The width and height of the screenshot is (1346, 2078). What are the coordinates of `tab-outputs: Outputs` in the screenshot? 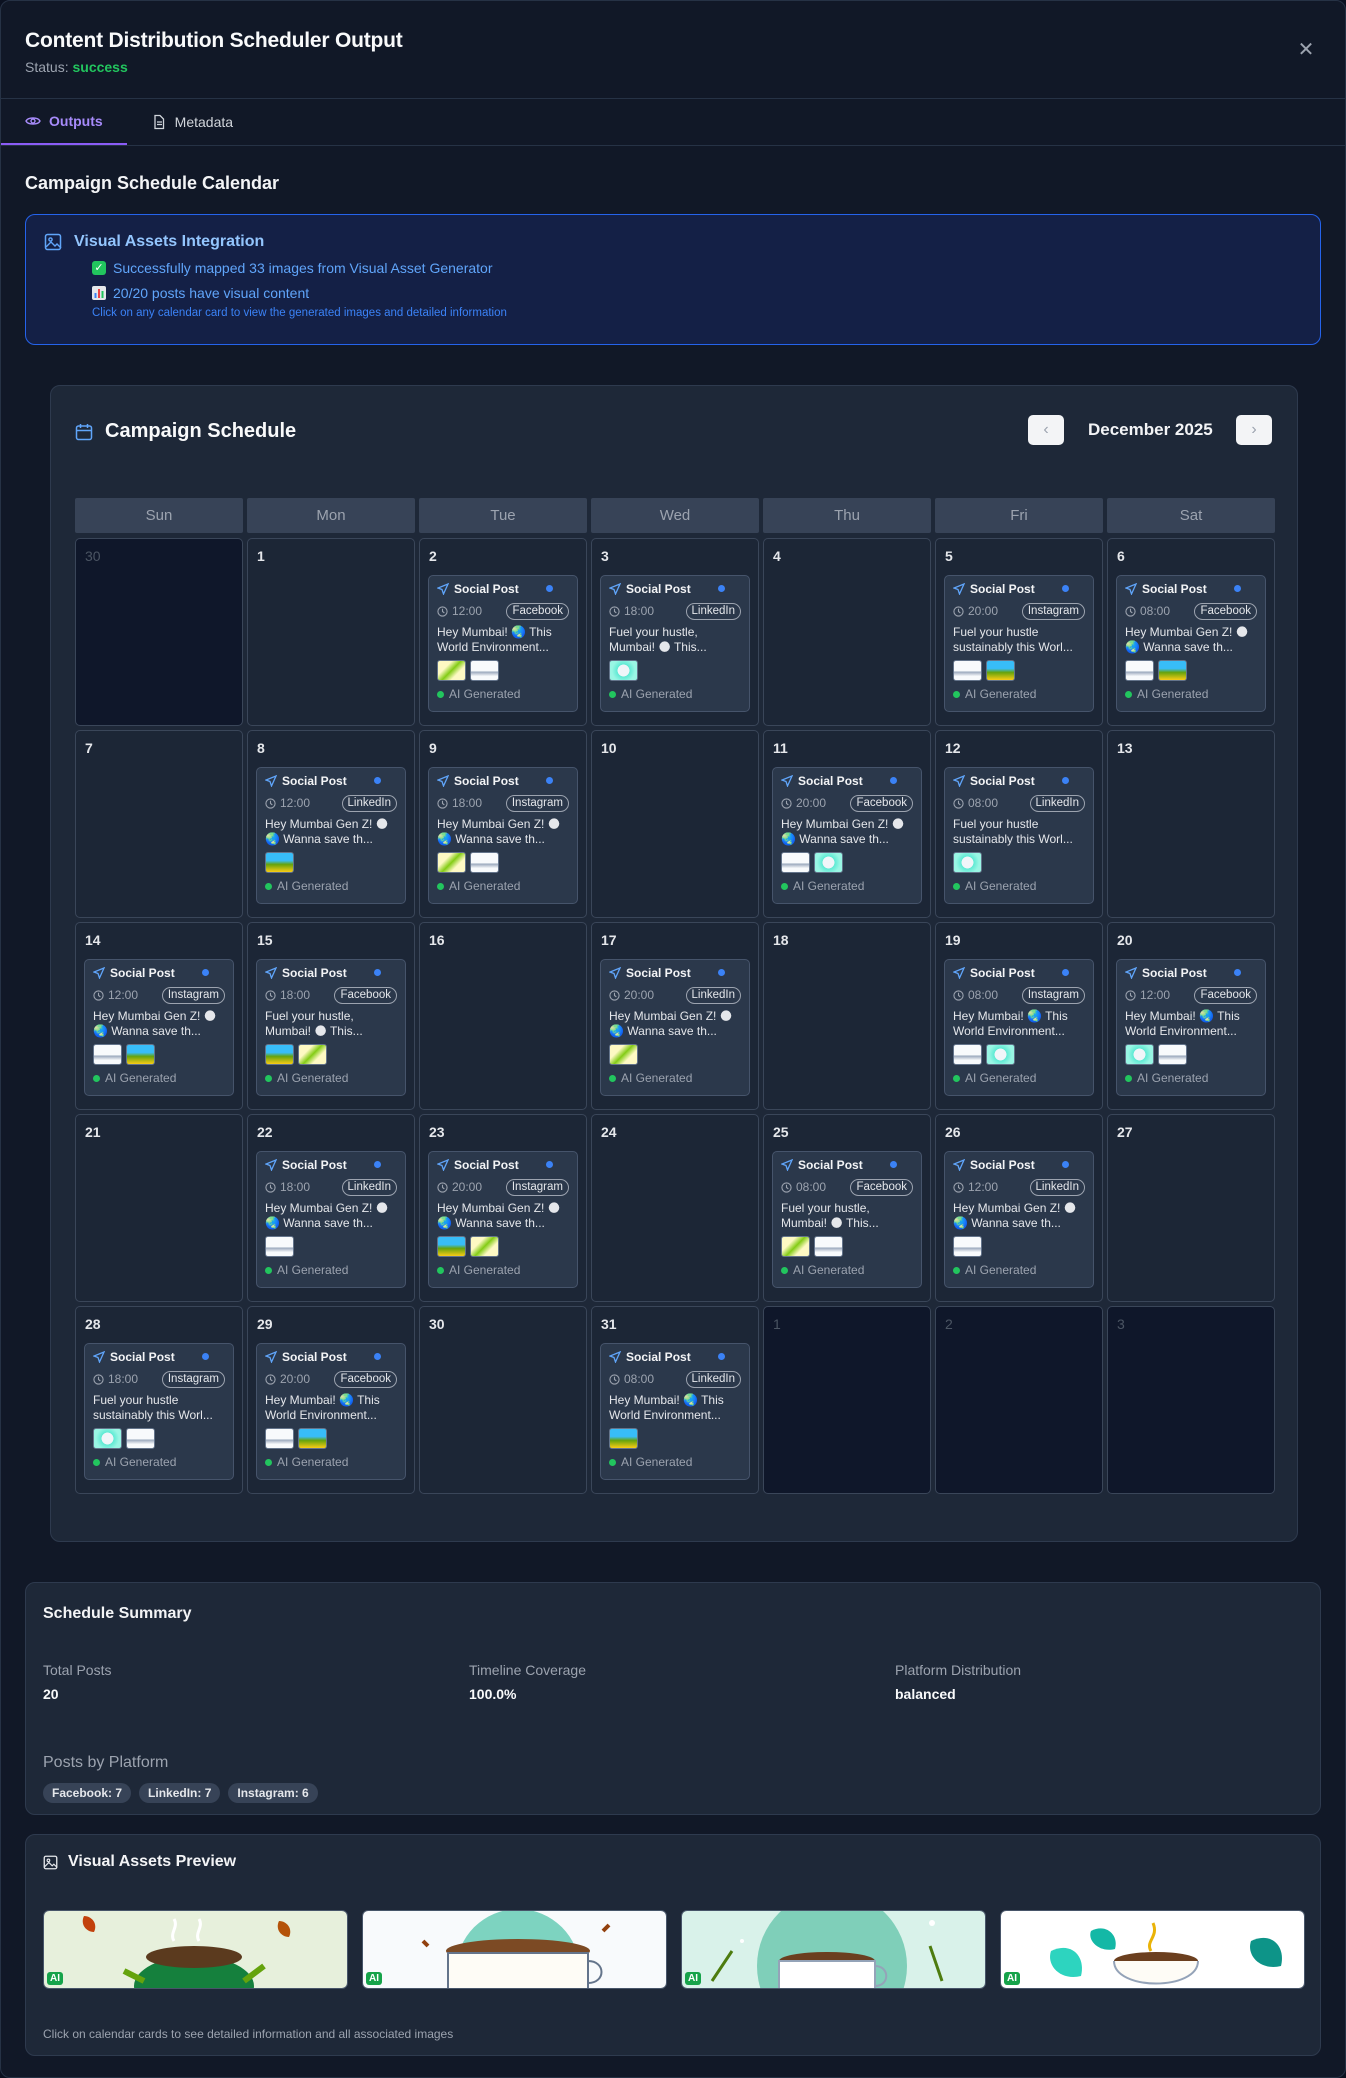 It's located at (64, 122).